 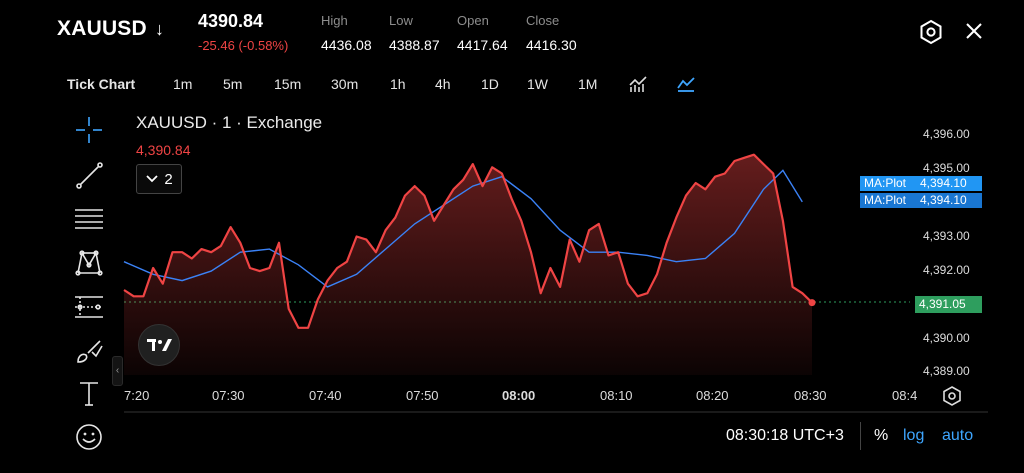 What do you see at coordinates (325, 395) in the screenshot?
I see `time-axis-label: 07:40` at bounding box center [325, 395].